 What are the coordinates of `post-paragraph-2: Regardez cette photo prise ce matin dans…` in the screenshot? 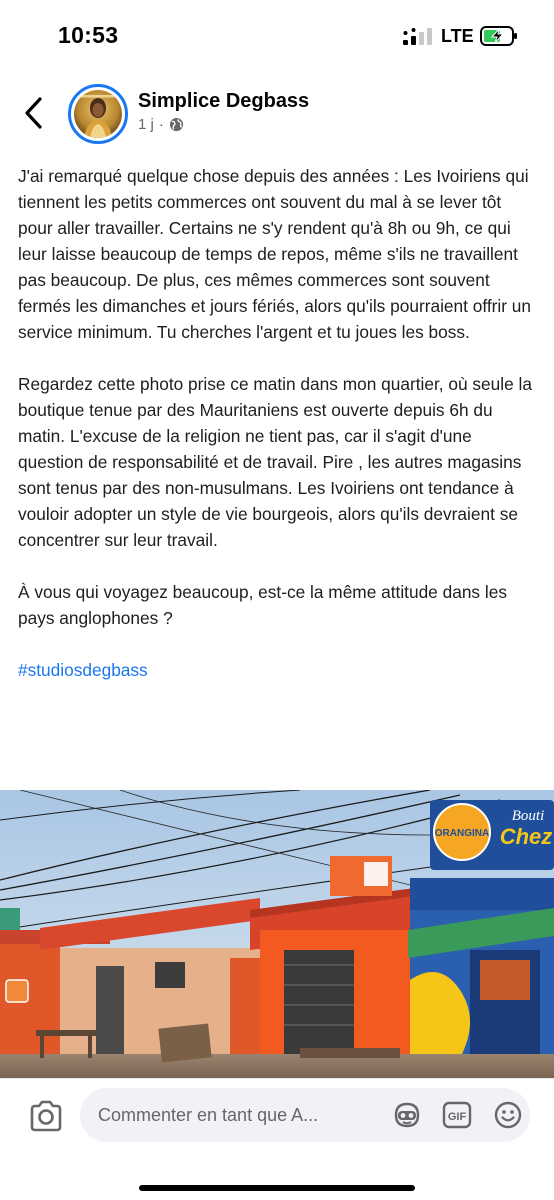 It's located at (275, 462).